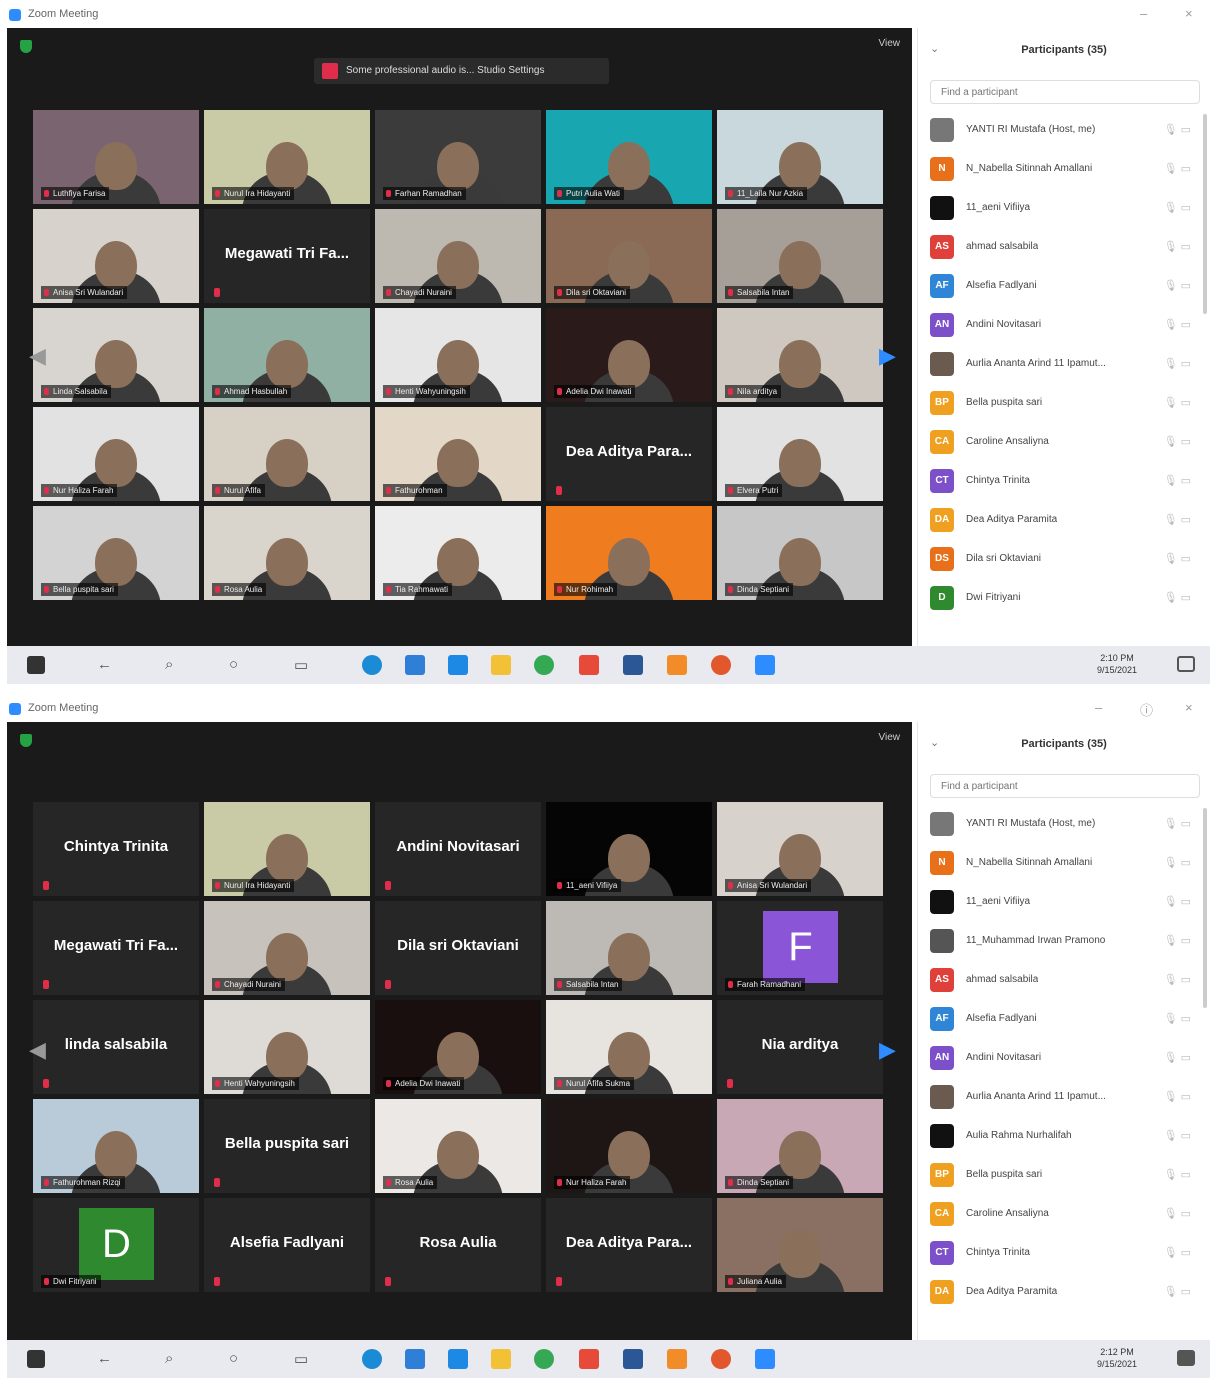 The image size is (1210, 1381). Describe the element at coordinates (800, 1245) in the screenshot. I see `participant-video-tile: Juliana Aulia` at that location.